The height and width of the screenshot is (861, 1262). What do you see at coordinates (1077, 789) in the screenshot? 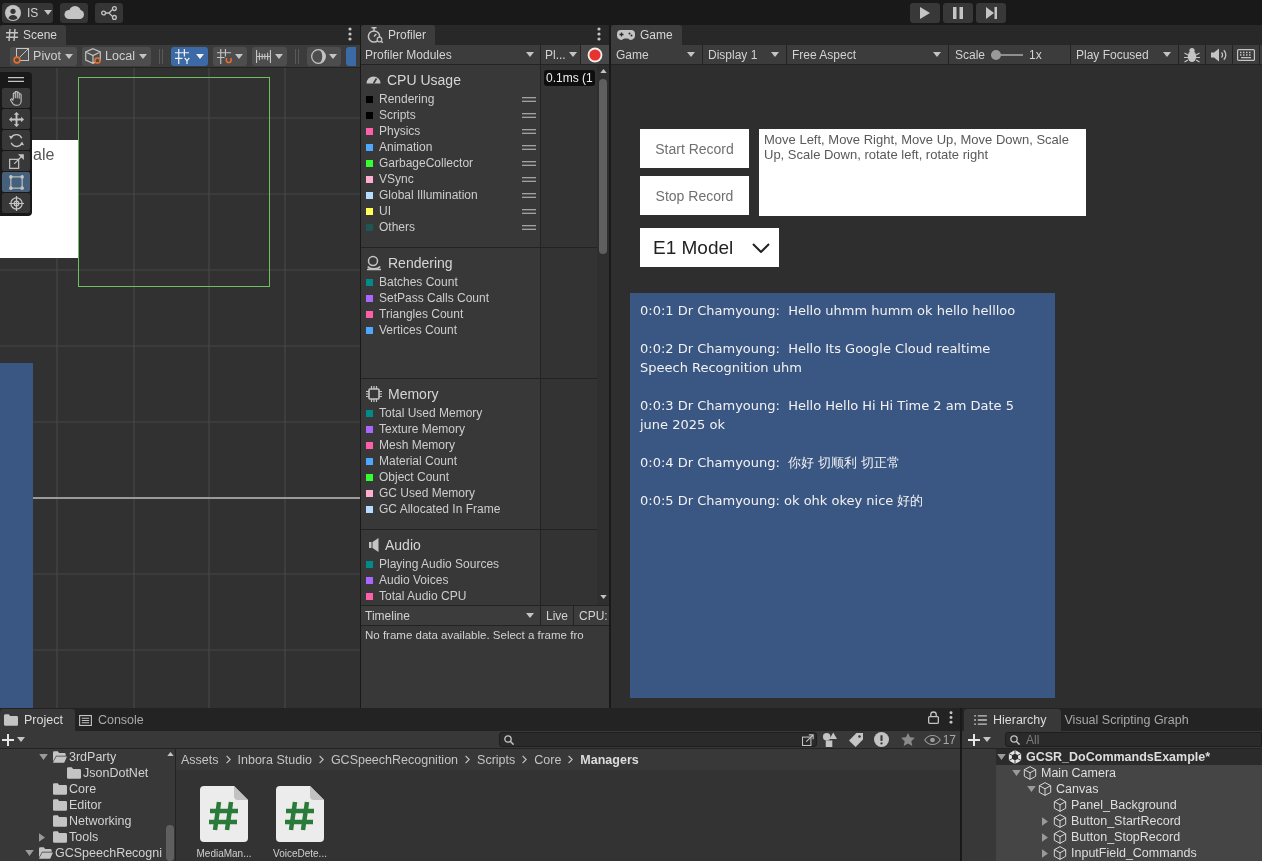
I see `hierarchy-item: Canvas` at bounding box center [1077, 789].